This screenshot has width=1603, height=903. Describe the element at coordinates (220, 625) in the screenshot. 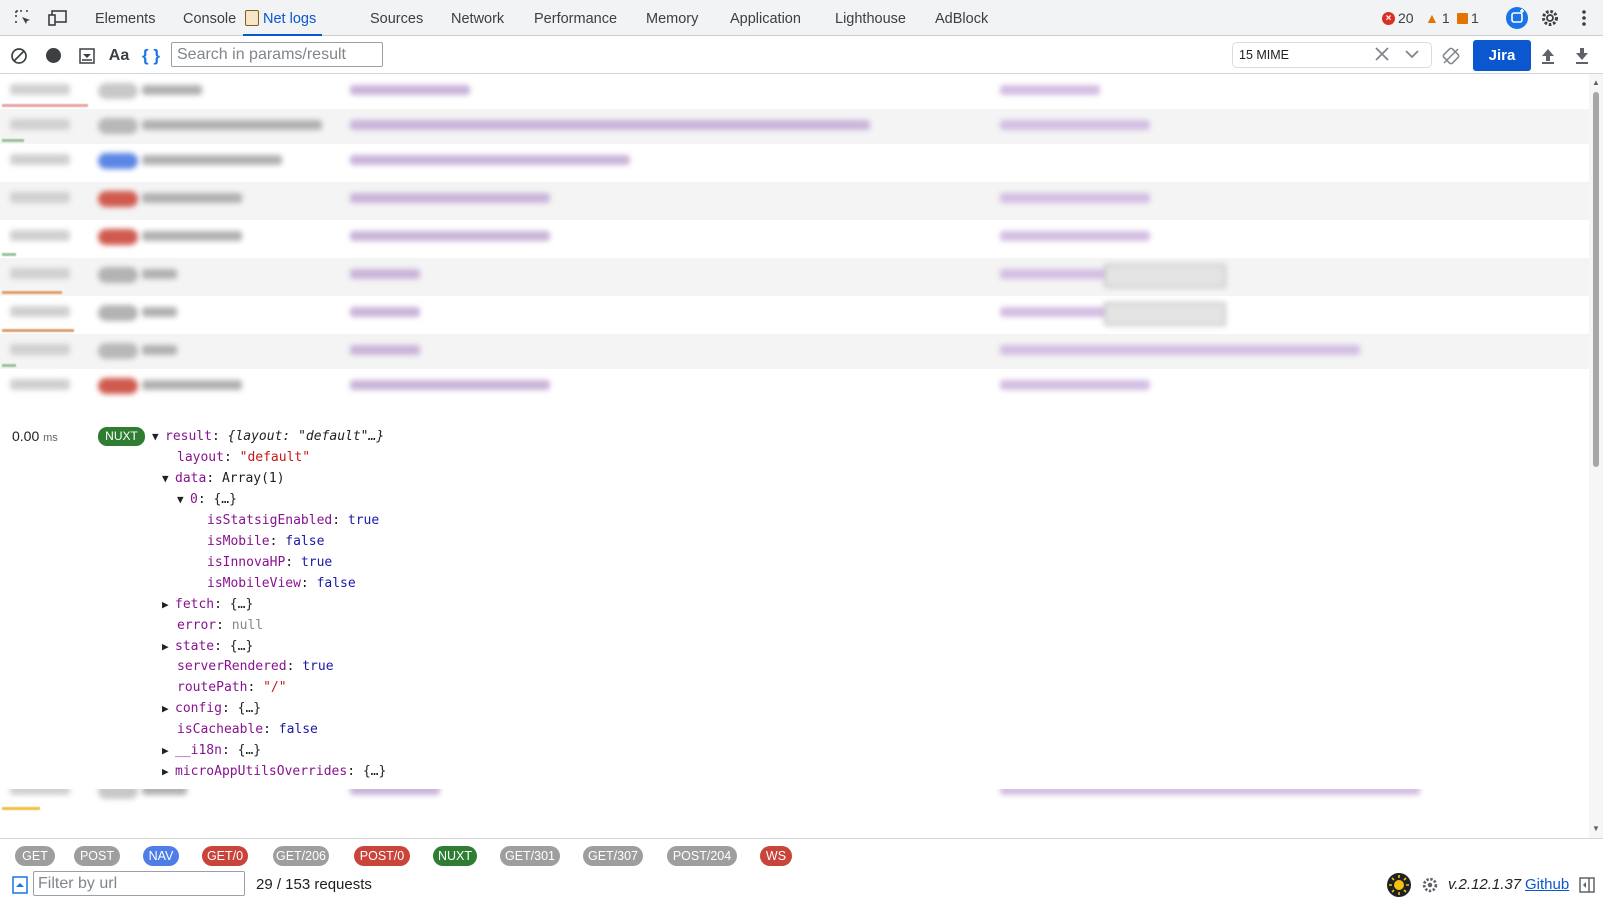

I see `json-line-error: error: null` at that location.